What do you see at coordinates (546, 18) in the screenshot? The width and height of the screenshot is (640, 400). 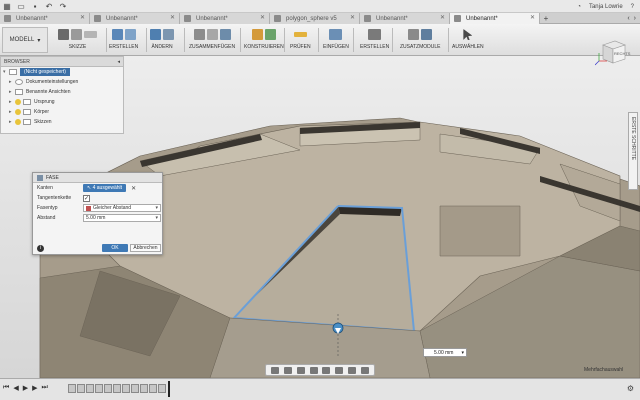 I see `new-tab-button: +` at bounding box center [546, 18].